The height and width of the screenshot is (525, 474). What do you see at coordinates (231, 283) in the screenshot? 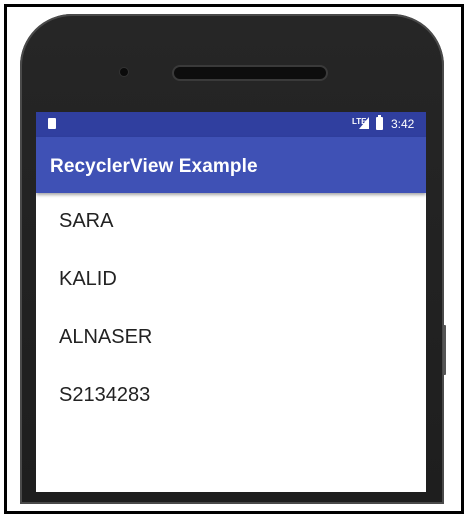
I see `list-item: KALID` at bounding box center [231, 283].